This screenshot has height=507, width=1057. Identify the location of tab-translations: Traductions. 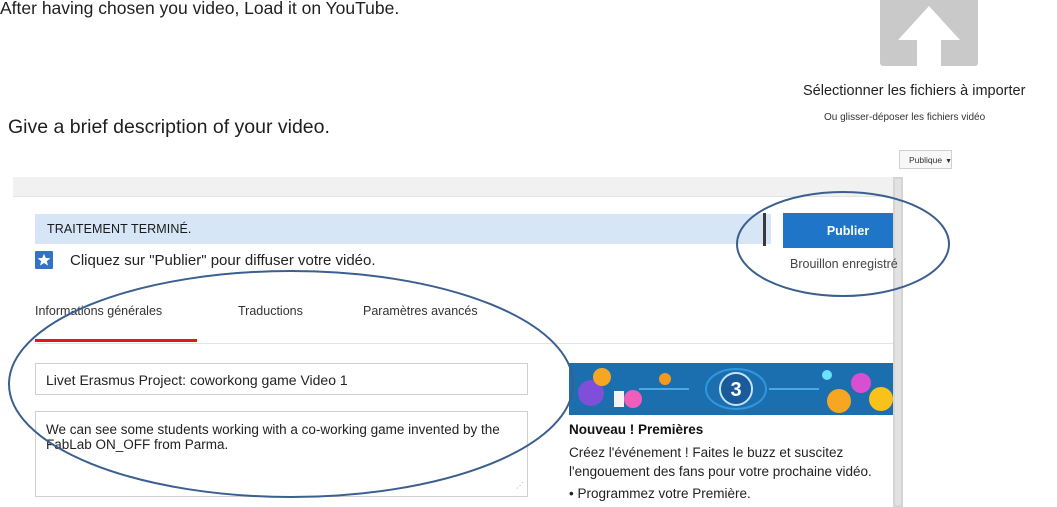
(270, 311).